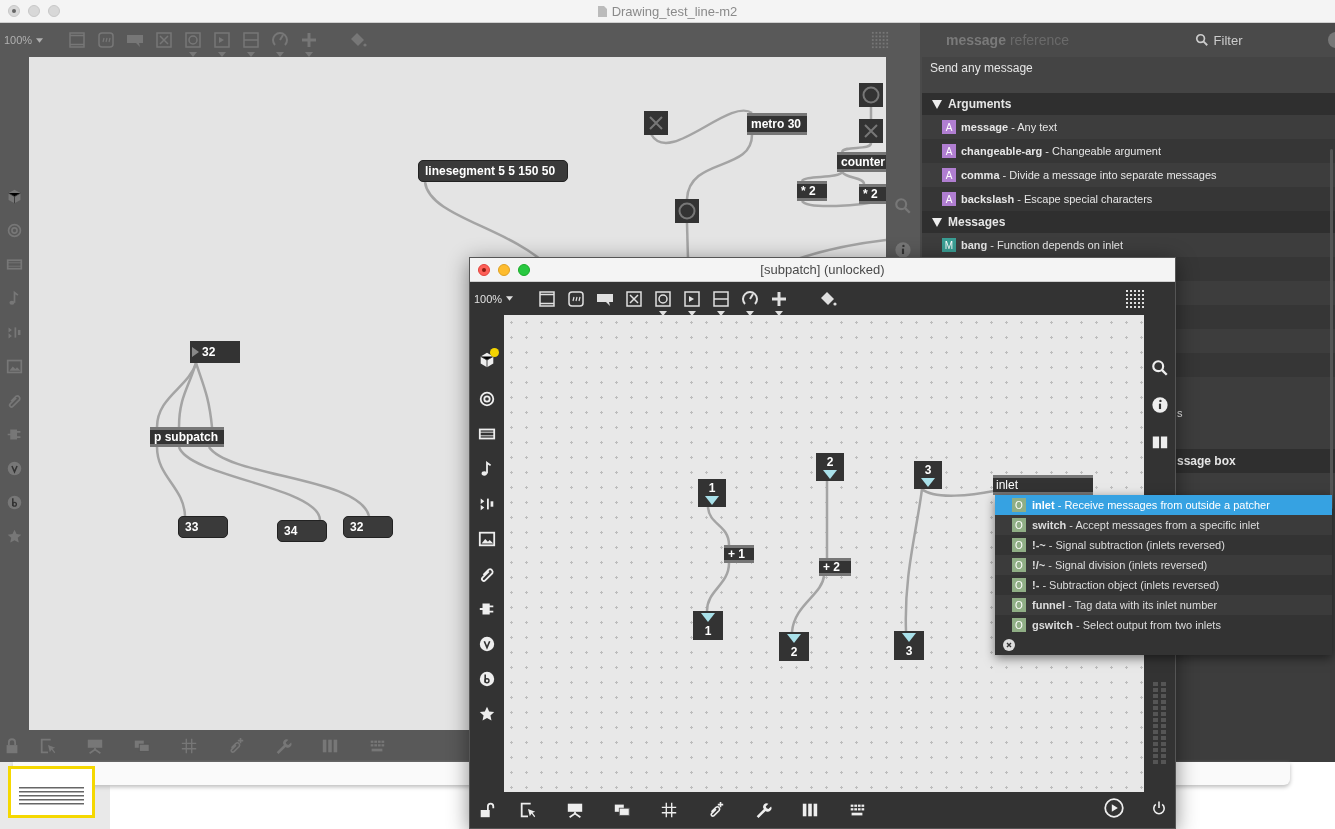  What do you see at coordinates (909, 645) in the screenshot?
I see `outlet-object: 3` at bounding box center [909, 645].